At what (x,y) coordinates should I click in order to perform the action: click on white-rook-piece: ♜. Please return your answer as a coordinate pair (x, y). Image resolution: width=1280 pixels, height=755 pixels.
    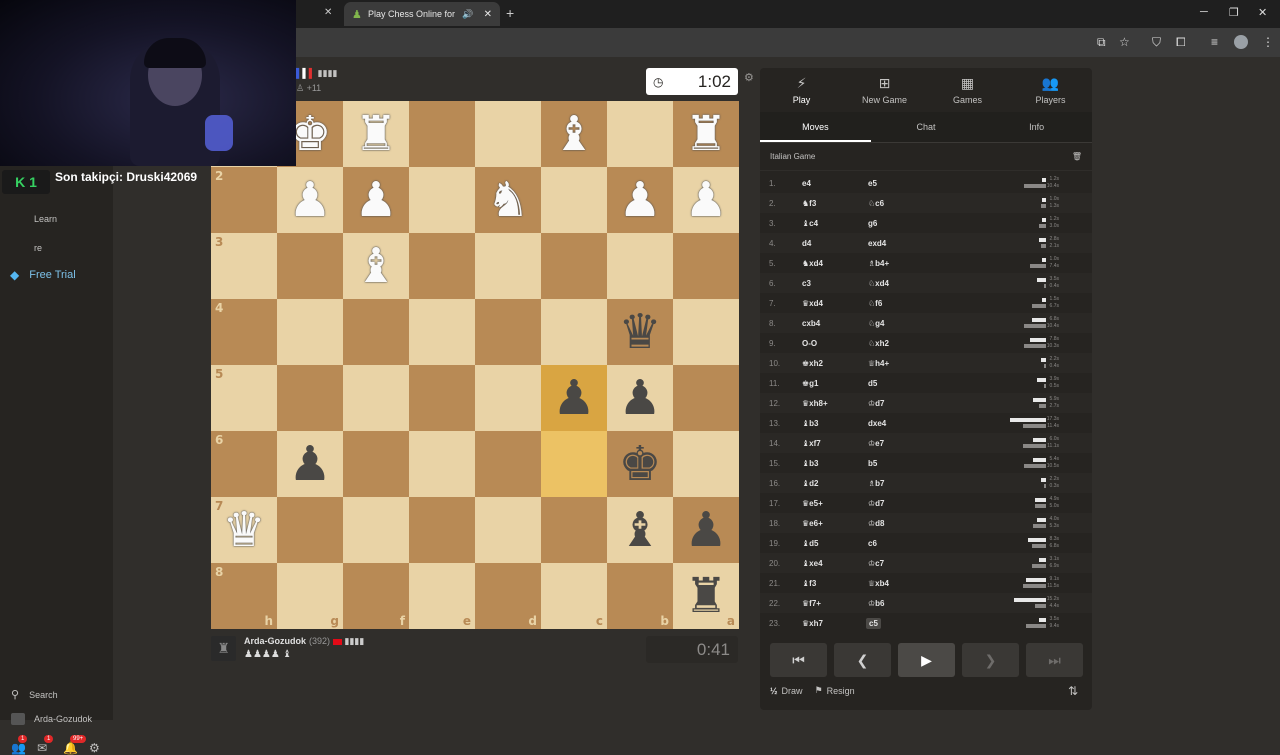
    Looking at the image, I should click on (705, 134).